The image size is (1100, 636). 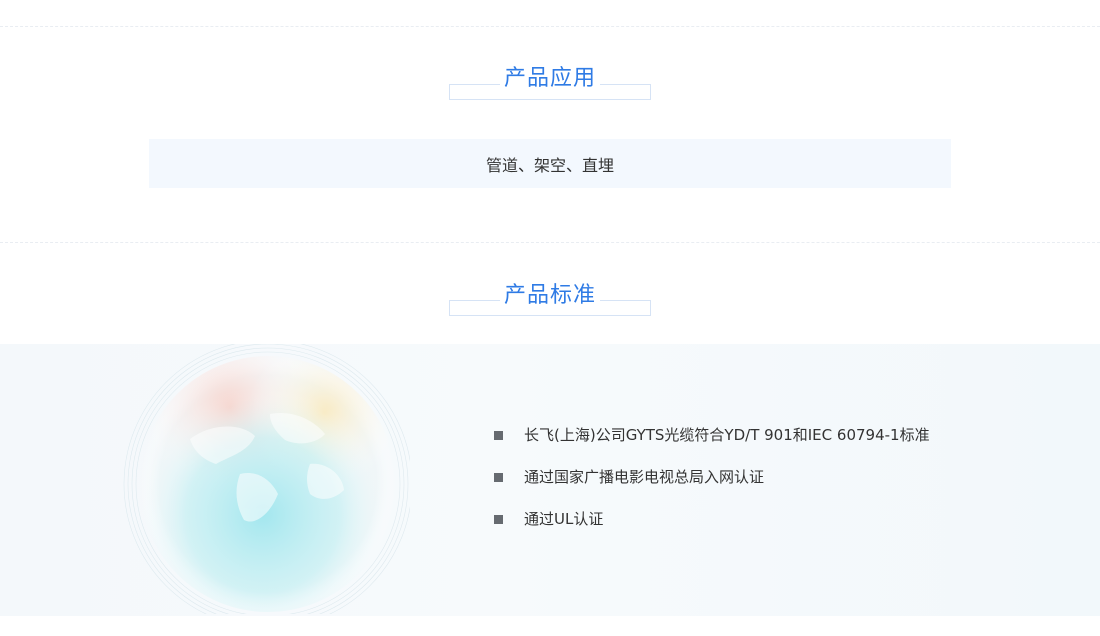 What do you see at coordinates (564, 519) in the screenshot?
I see `standard-text: 通过UL认证` at bounding box center [564, 519].